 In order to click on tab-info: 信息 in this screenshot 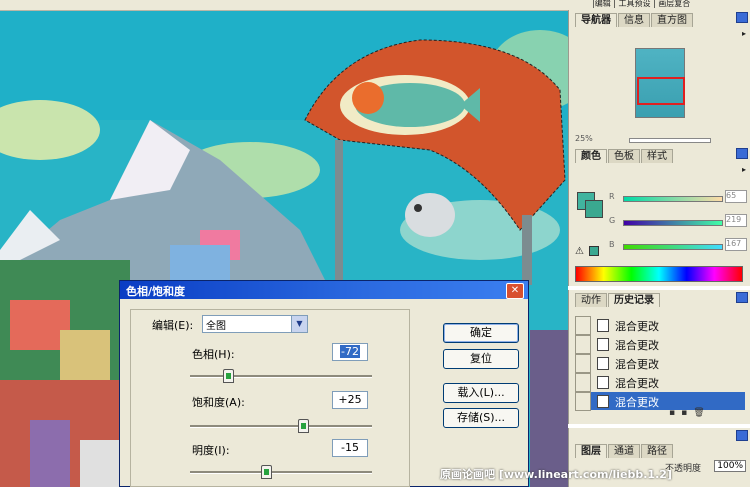, I will do `click(634, 20)`.